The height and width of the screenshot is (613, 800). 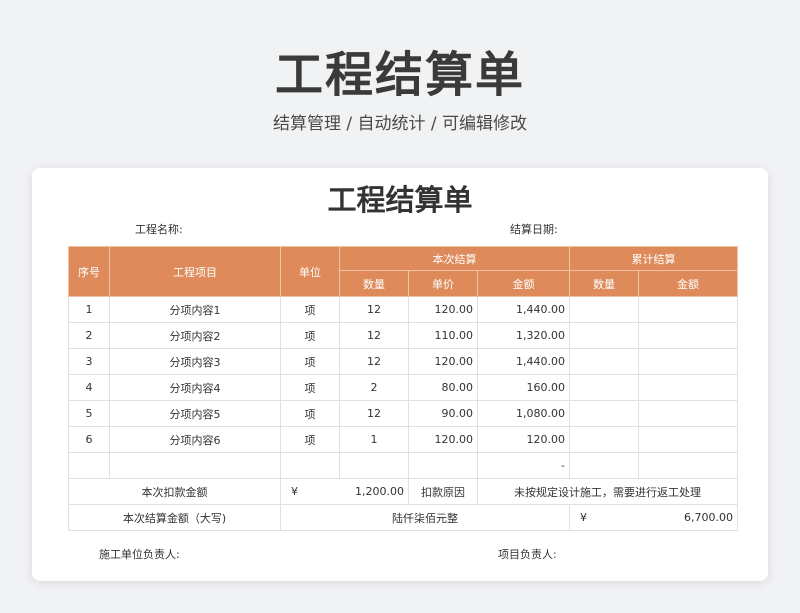 What do you see at coordinates (89, 413) in the screenshot?
I see `cell-no: 5` at bounding box center [89, 413].